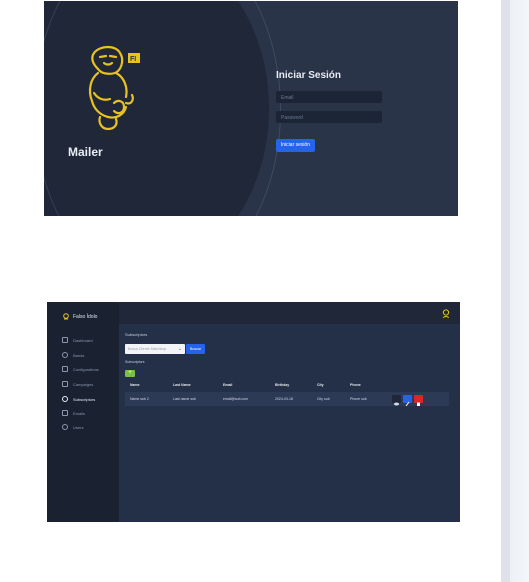  What do you see at coordinates (182, 385) in the screenshot?
I see `column-header-last-name: Last Name` at bounding box center [182, 385].